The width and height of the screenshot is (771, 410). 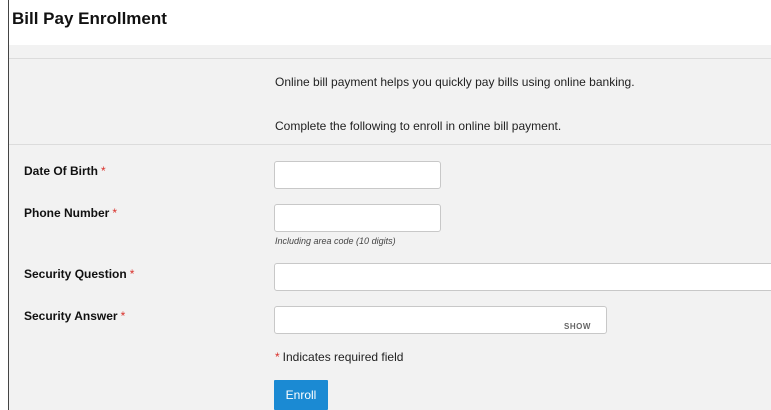 I want to click on security-answer-label: Security Answer *, so click(x=74, y=316).